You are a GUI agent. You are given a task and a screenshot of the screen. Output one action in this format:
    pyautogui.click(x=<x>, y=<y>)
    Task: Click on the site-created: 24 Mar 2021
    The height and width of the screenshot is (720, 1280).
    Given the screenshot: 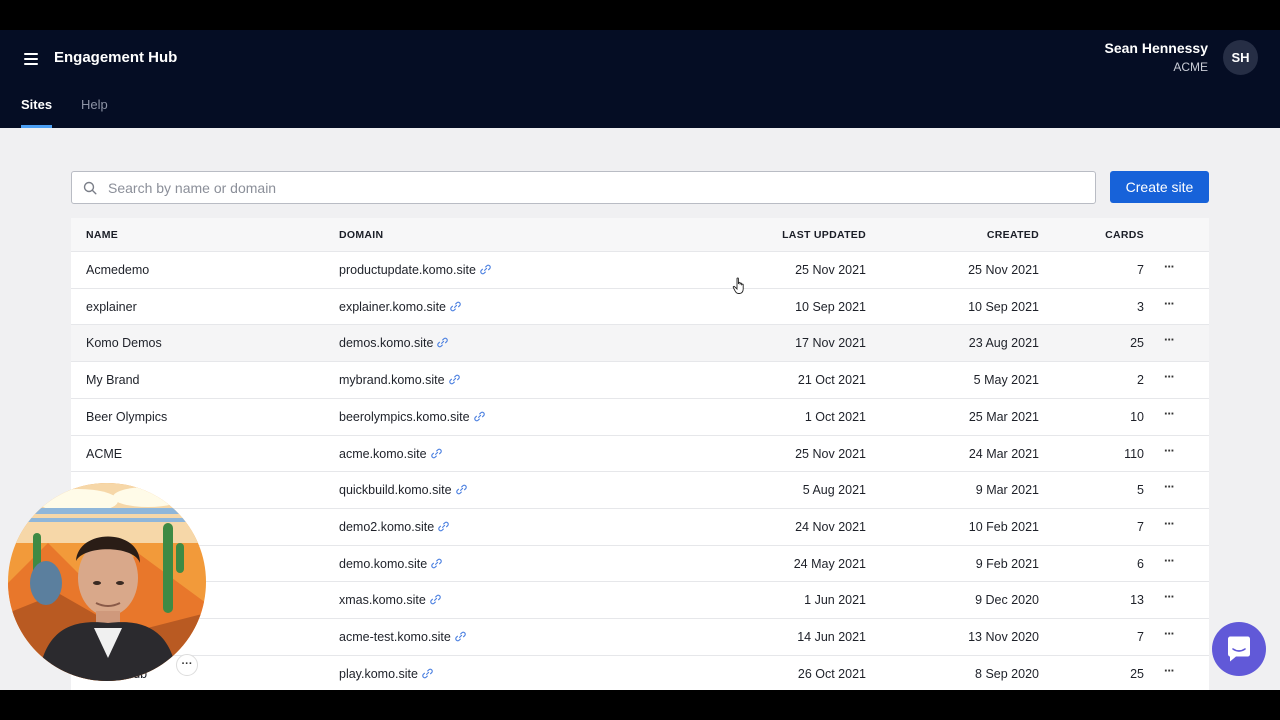 What is the action you would take?
    pyautogui.click(x=1003, y=453)
    